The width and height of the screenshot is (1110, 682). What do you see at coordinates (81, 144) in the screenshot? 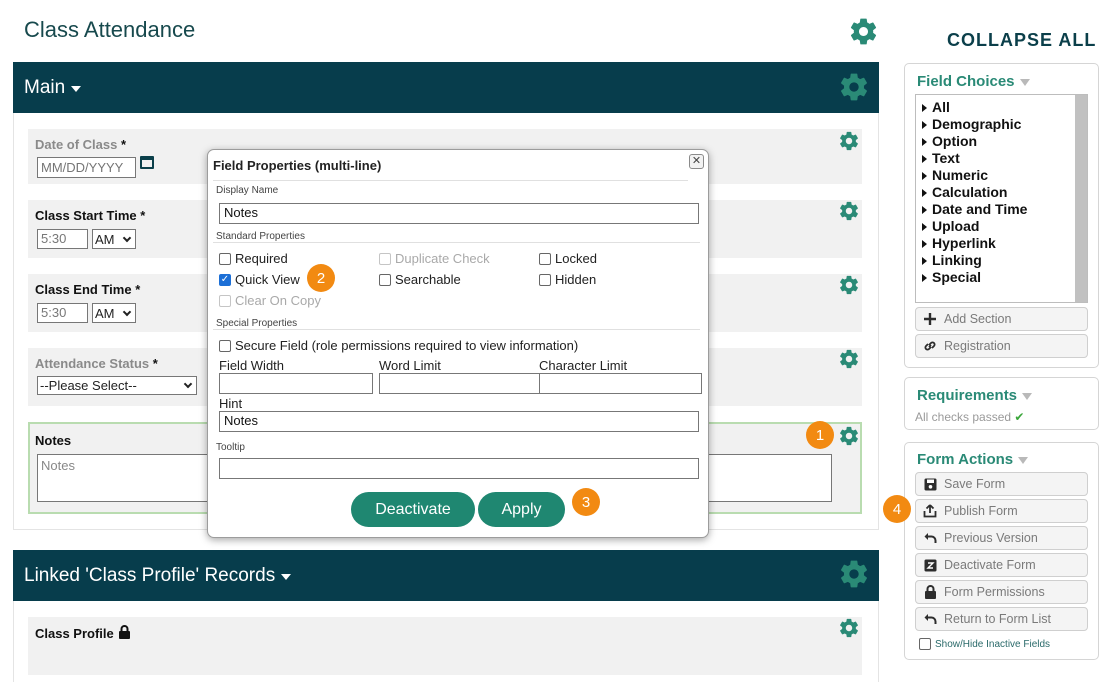
I see `date-of-class-label: Date of Class *` at bounding box center [81, 144].